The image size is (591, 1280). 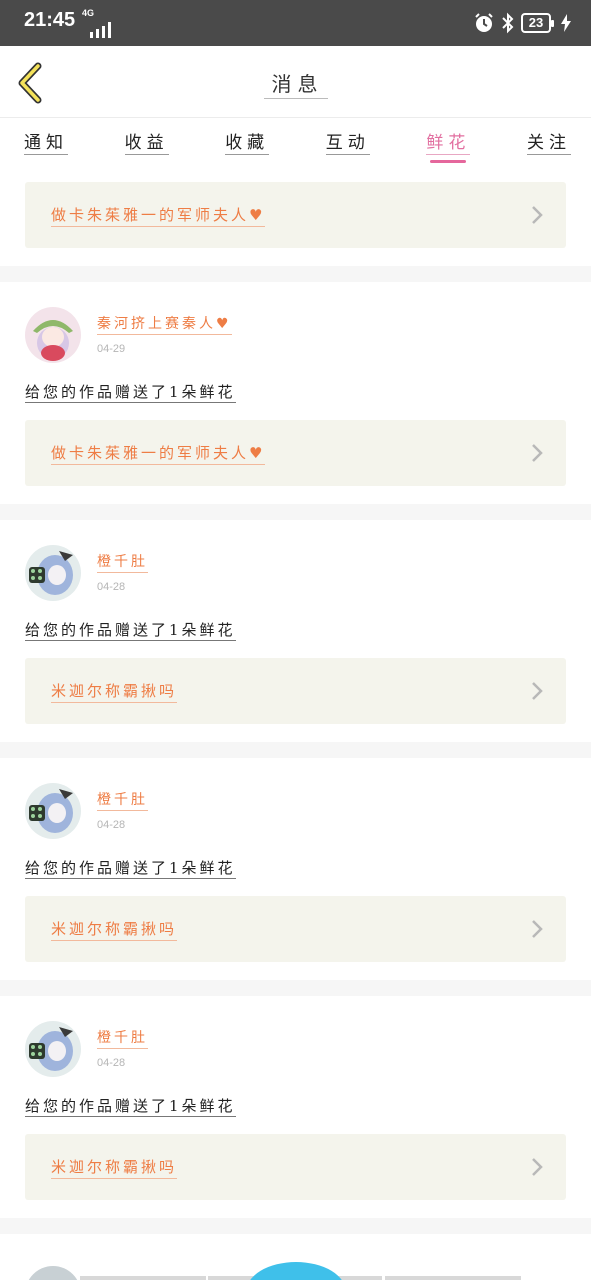 What do you see at coordinates (508, 23) in the screenshot?
I see `bluetooth-icon` at bounding box center [508, 23].